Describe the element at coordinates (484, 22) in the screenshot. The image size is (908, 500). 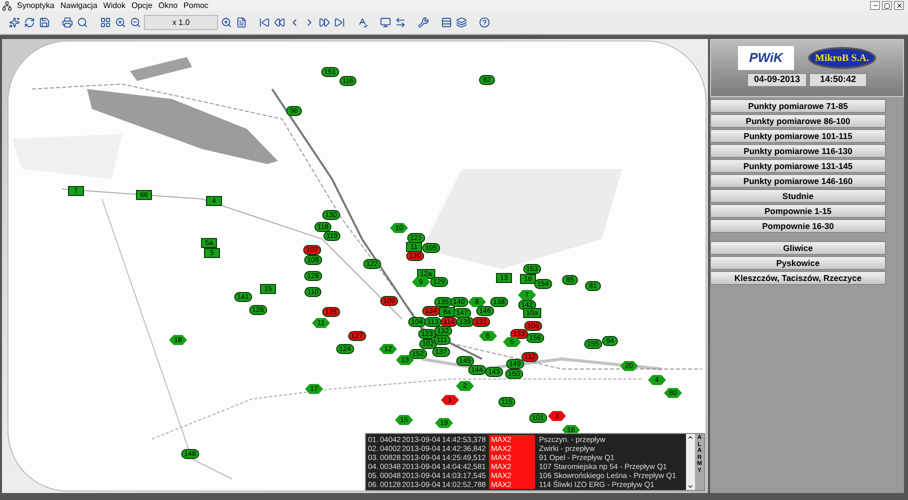
I see `help-icon` at that location.